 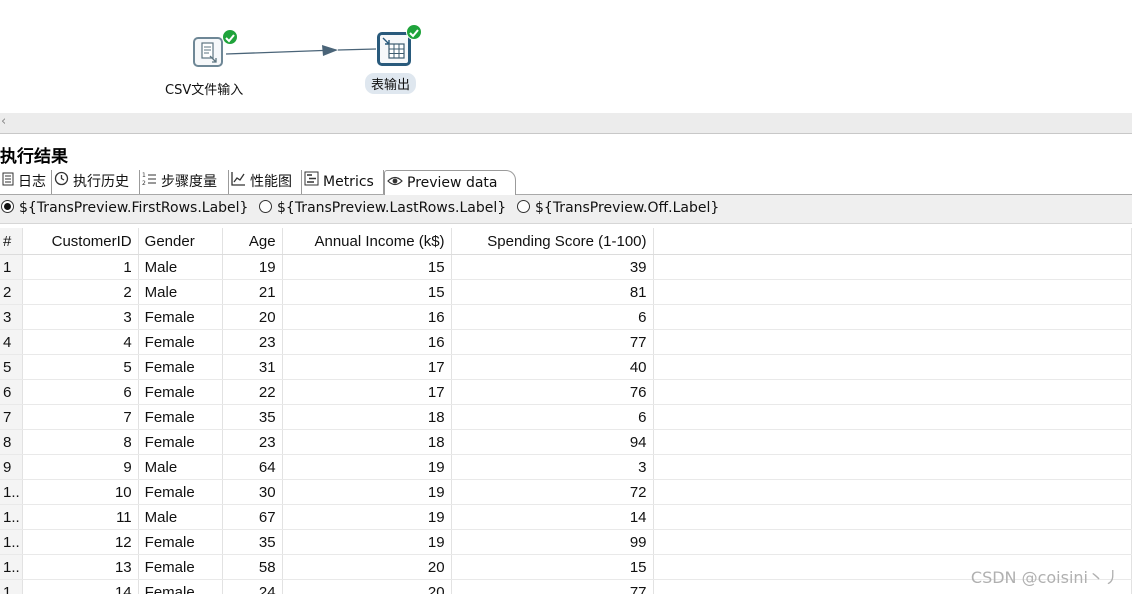 What do you see at coordinates (80, 517) in the screenshot?
I see `table-cell: 11` at bounding box center [80, 517].